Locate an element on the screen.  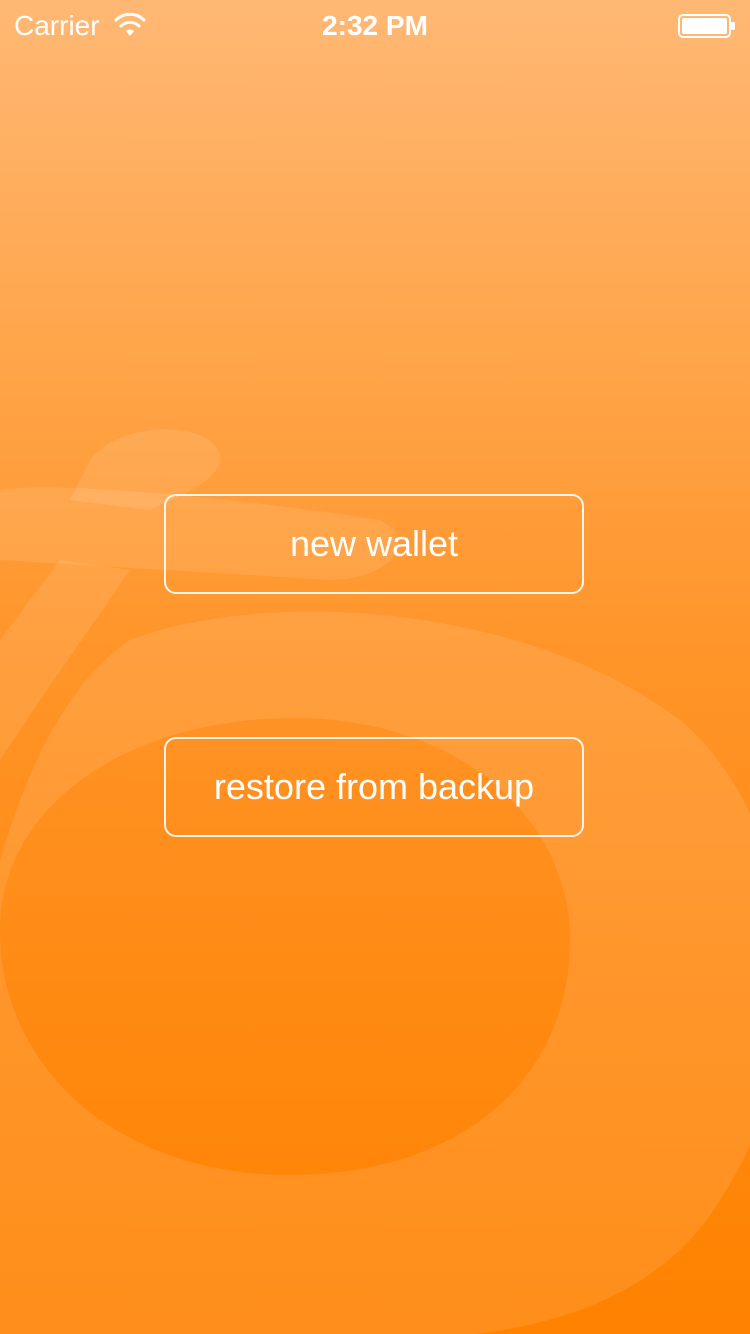
restore-from-backup-label: restore from backup is located at coordinates (374, 786).